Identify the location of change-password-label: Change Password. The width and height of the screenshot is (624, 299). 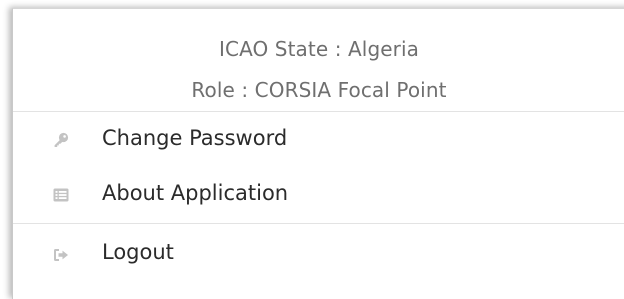
(195, 138).